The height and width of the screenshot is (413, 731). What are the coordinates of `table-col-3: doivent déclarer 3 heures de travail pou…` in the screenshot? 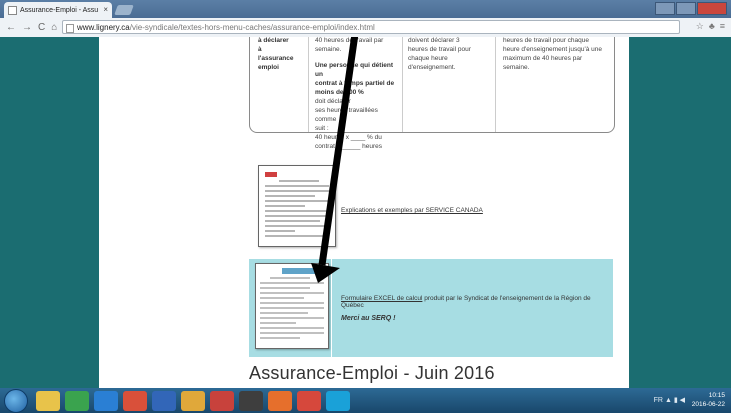 It's located at (448, 54).